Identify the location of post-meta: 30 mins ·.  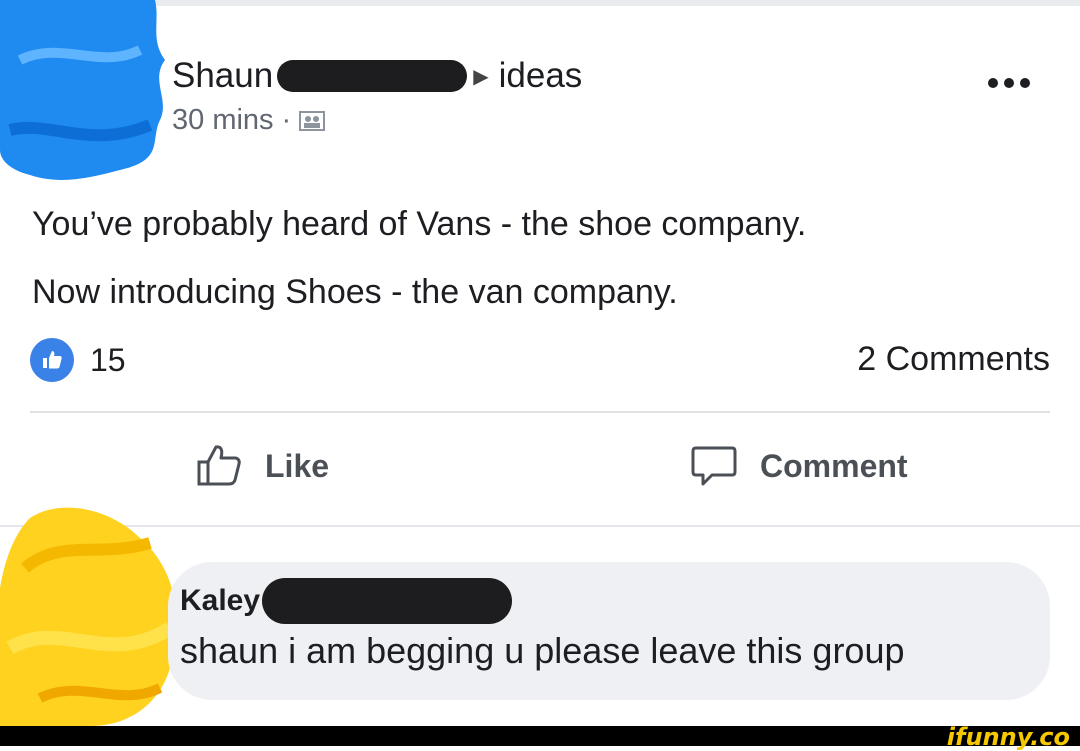
(249, 120).